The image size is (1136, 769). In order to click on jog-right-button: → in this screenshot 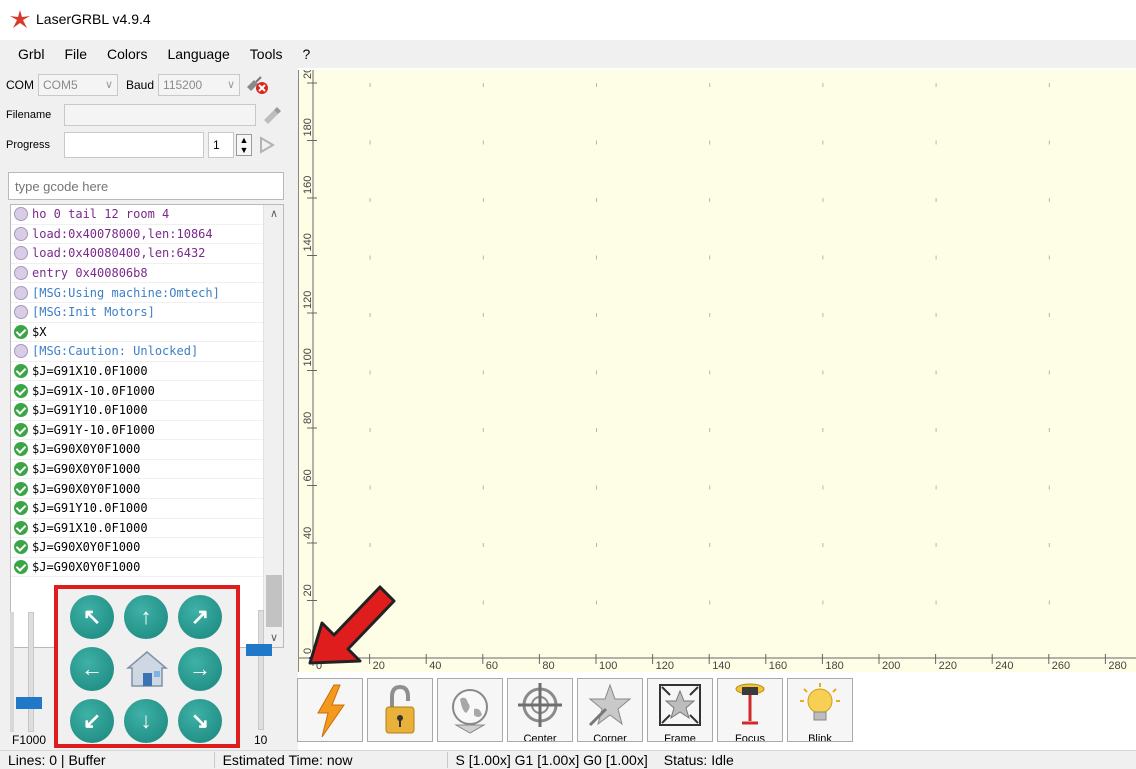, I will do `click(200, 669)`.